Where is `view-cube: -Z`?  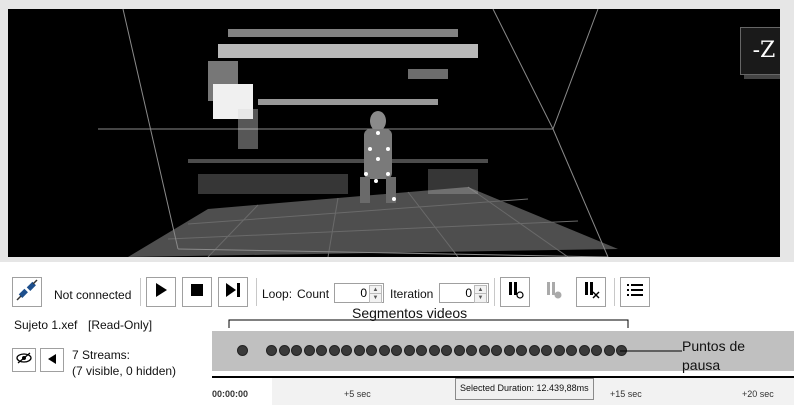 view-cube: -Z is located at coordinates (760, 51).